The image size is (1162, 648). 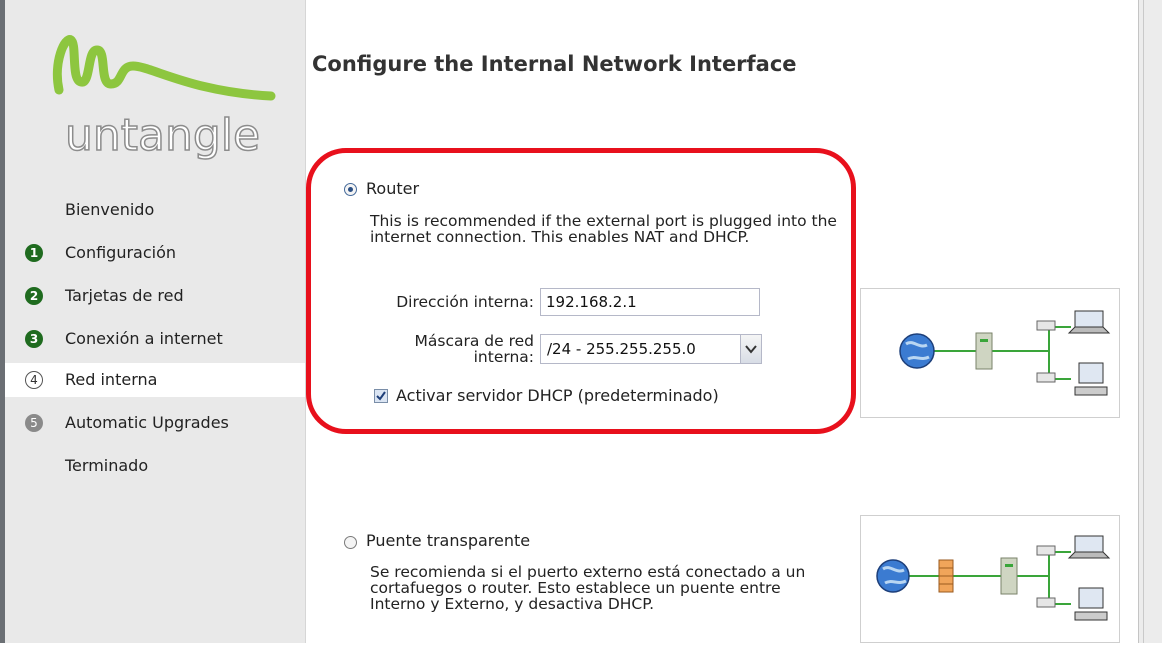 What do you see at coordinates (990, 353) in the screenshot?
I see `router-network-diagram` at bounding box center [990, 353].